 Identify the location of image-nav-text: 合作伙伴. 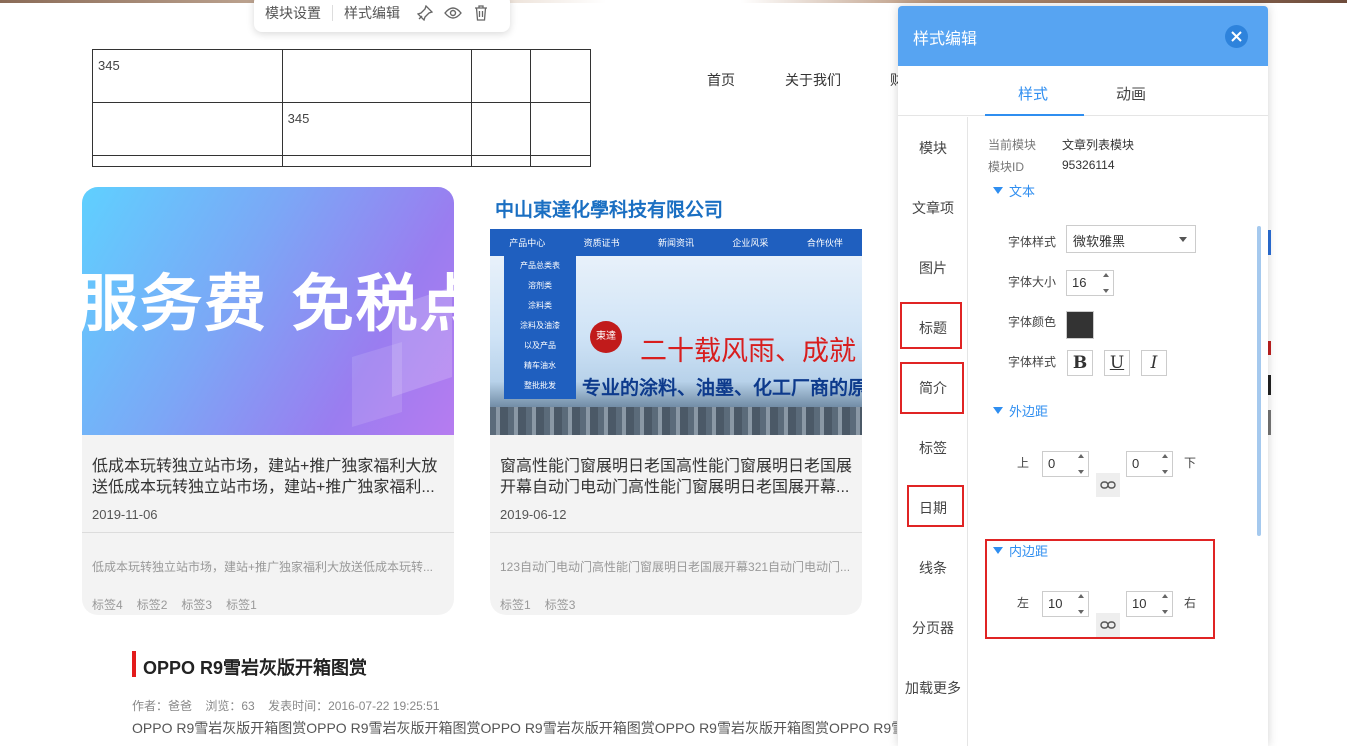
(824, 243).